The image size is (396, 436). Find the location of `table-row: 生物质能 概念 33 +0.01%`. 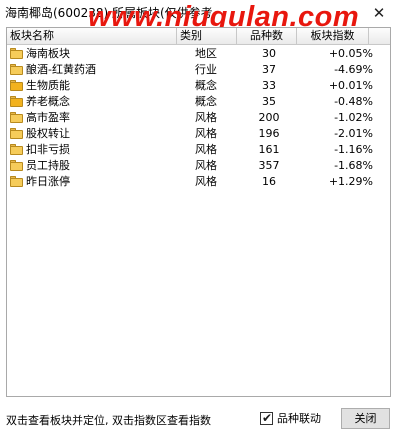

table-row: 生物质能 概念 33 +0.01% is located at coordinates (198, 85).